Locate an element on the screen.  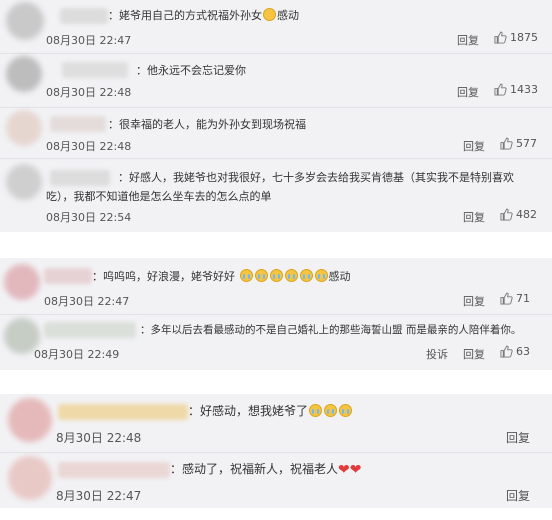
comment-item: ：感动了，祝福新人，祝福老人❤❤ 8月30日 22:47 回复 is located at coordinates (276, 480).